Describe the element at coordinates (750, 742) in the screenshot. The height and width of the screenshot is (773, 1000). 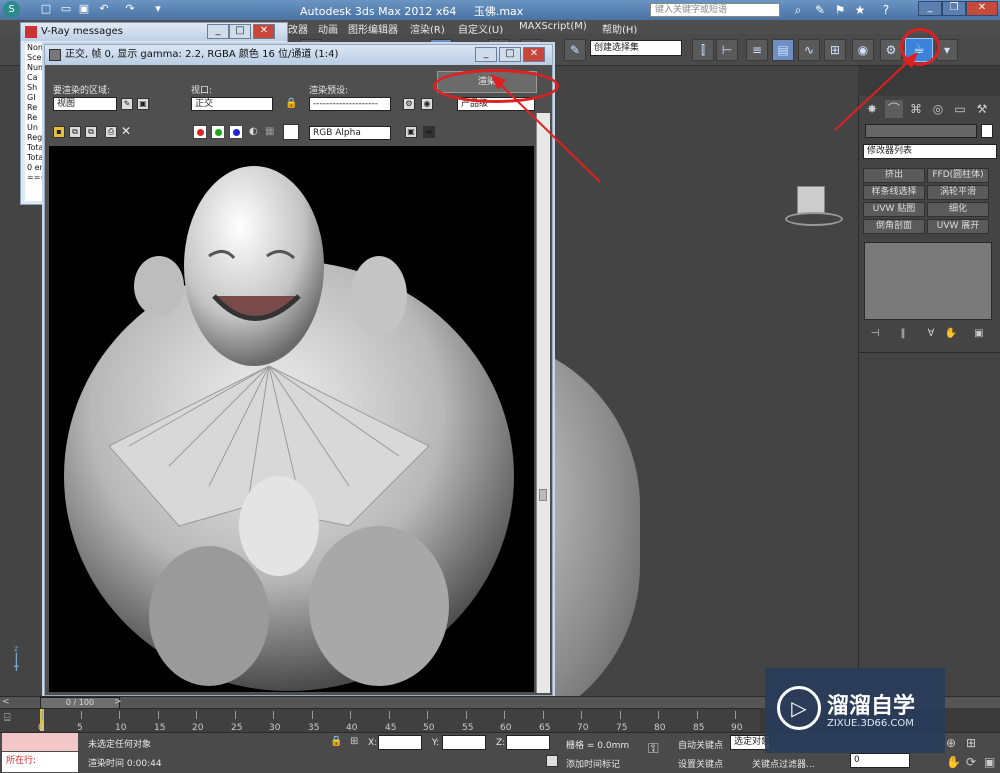
I see `selected-dropdown: 选定对象` at that location.